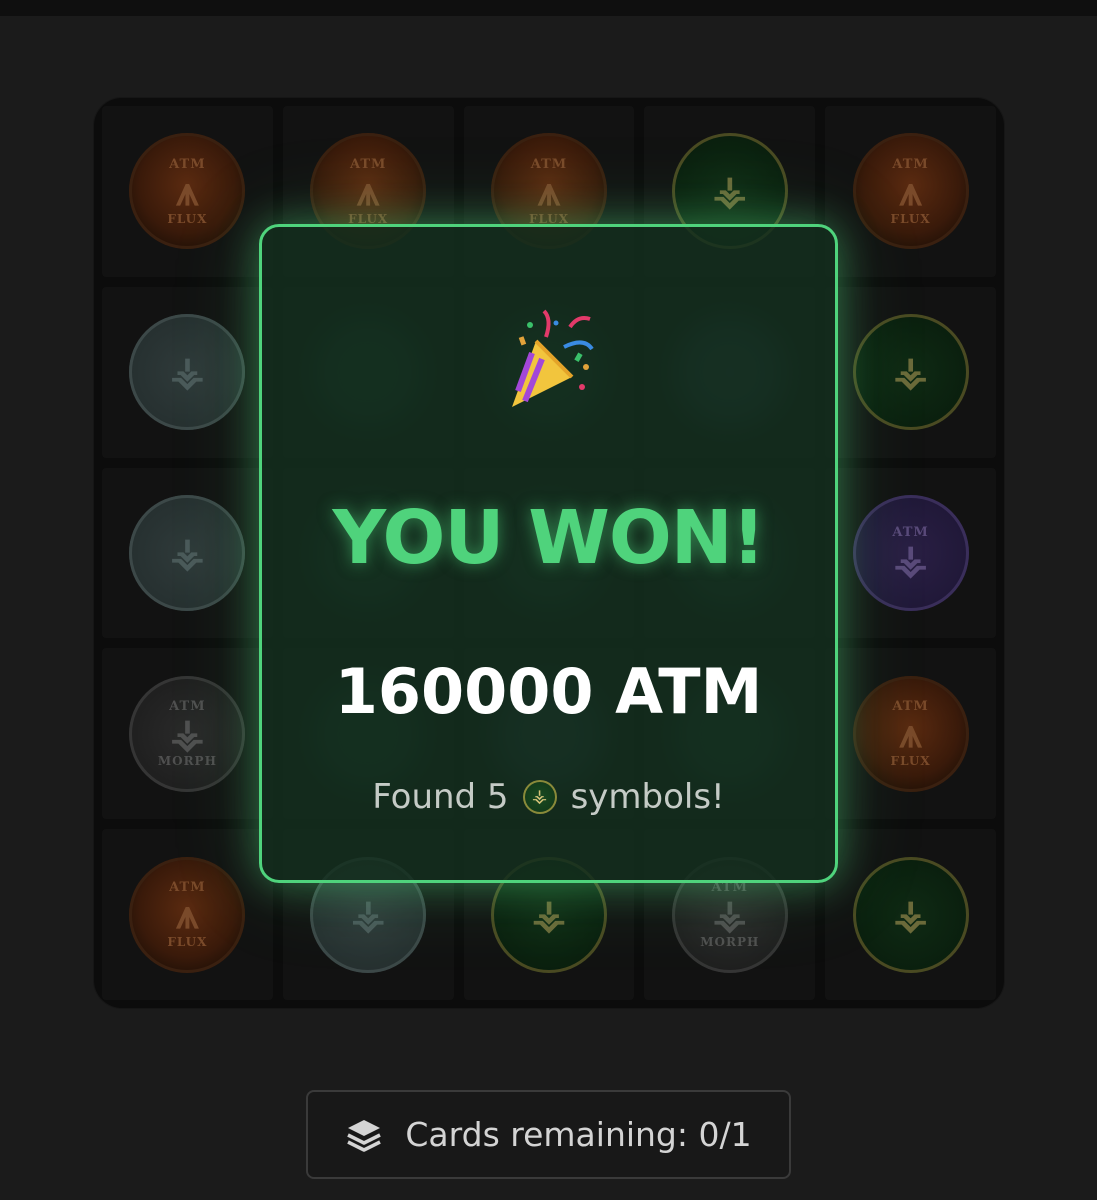 Image resolution: width=1097 pixels, height=1200 pixels. Describe the element at coordinates (548, 691) in the screenshot. I see `win-amount: 160000 ATM` at that location.